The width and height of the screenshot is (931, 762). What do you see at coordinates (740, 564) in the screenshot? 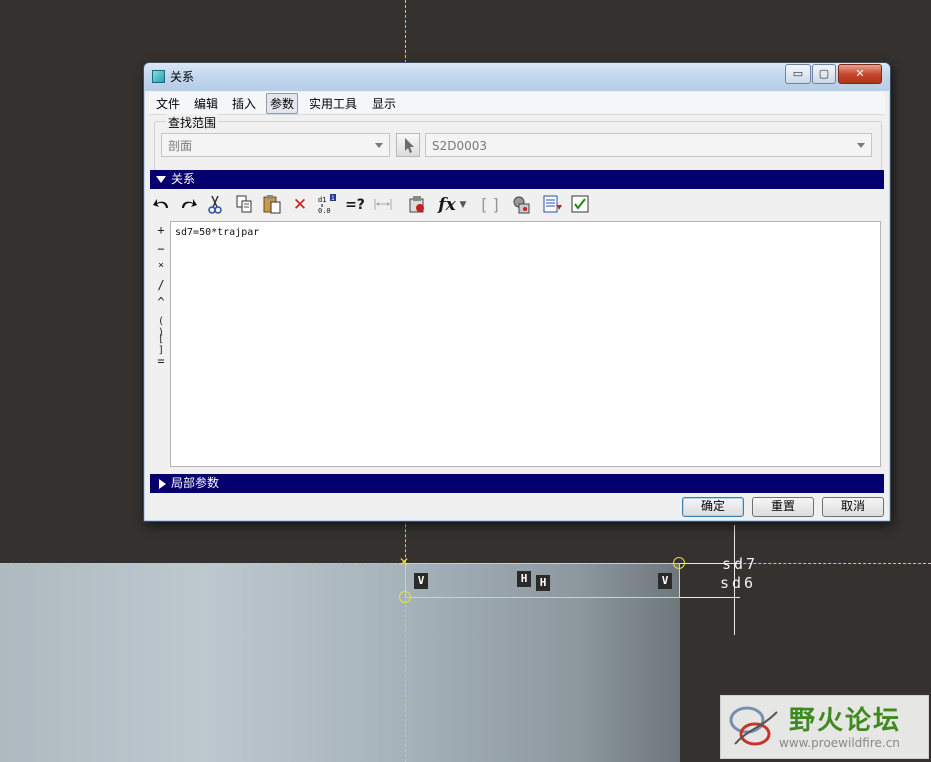
I see `dimension-sd7: sd7` at bounding box center [740, 564].